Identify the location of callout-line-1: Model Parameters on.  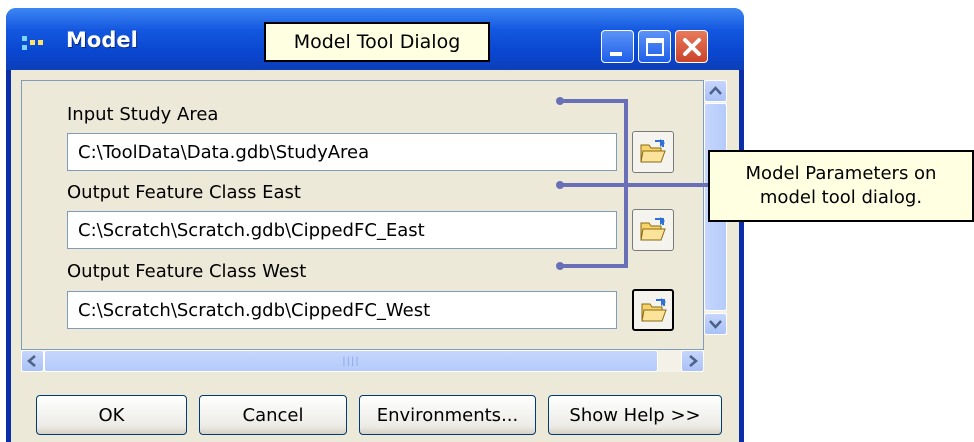
(841, 173).